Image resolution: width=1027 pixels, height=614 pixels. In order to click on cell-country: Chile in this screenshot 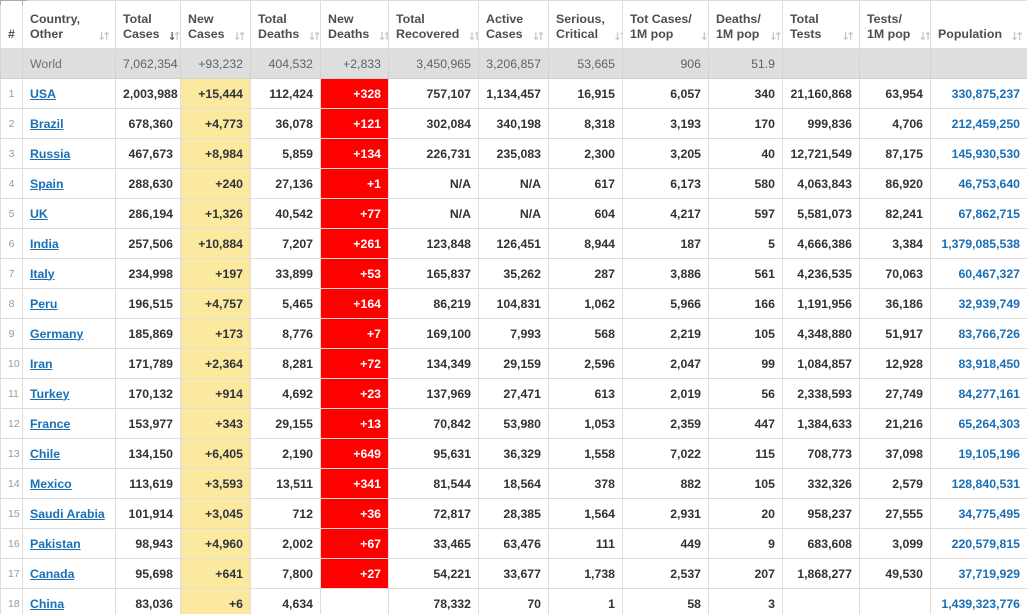, I will do `click(69, 453)`.